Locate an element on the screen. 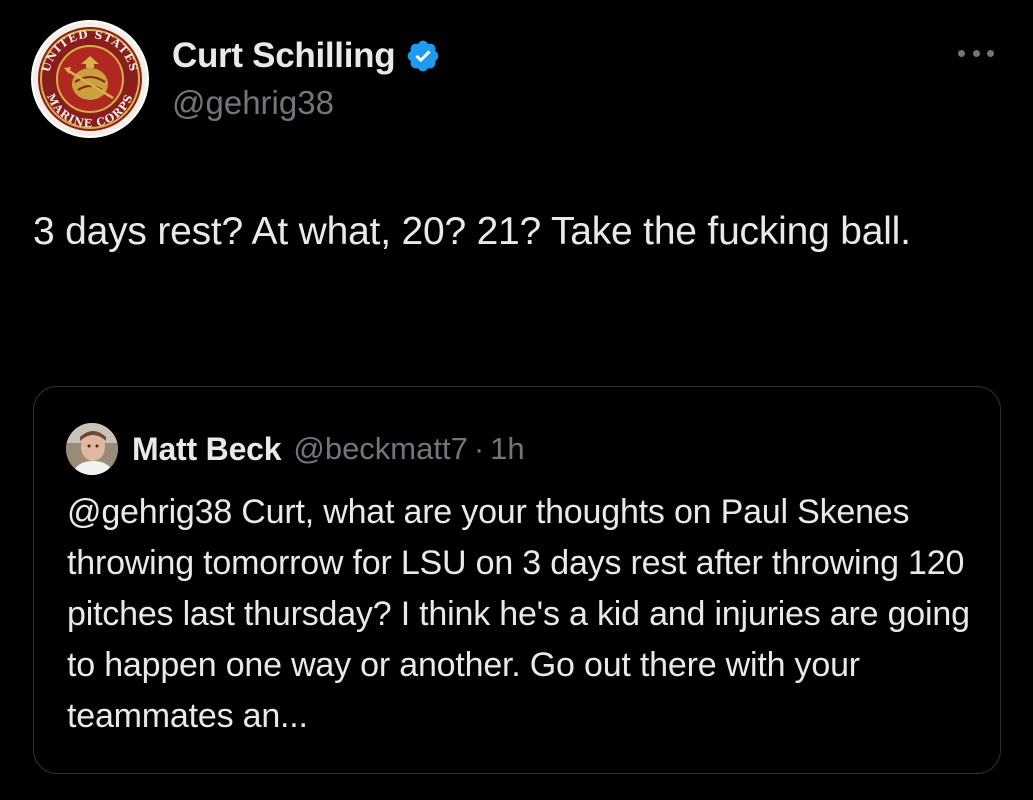  author-handle: @gehrig38 is located at coordinates (253, 103).